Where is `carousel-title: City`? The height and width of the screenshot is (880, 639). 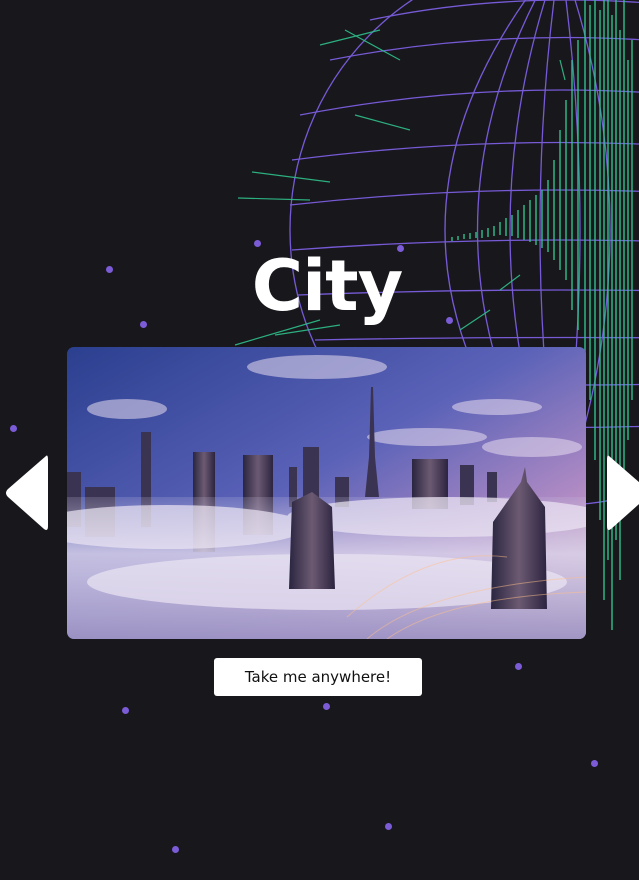 carousel-title: City is located at coordinates (327, 286).